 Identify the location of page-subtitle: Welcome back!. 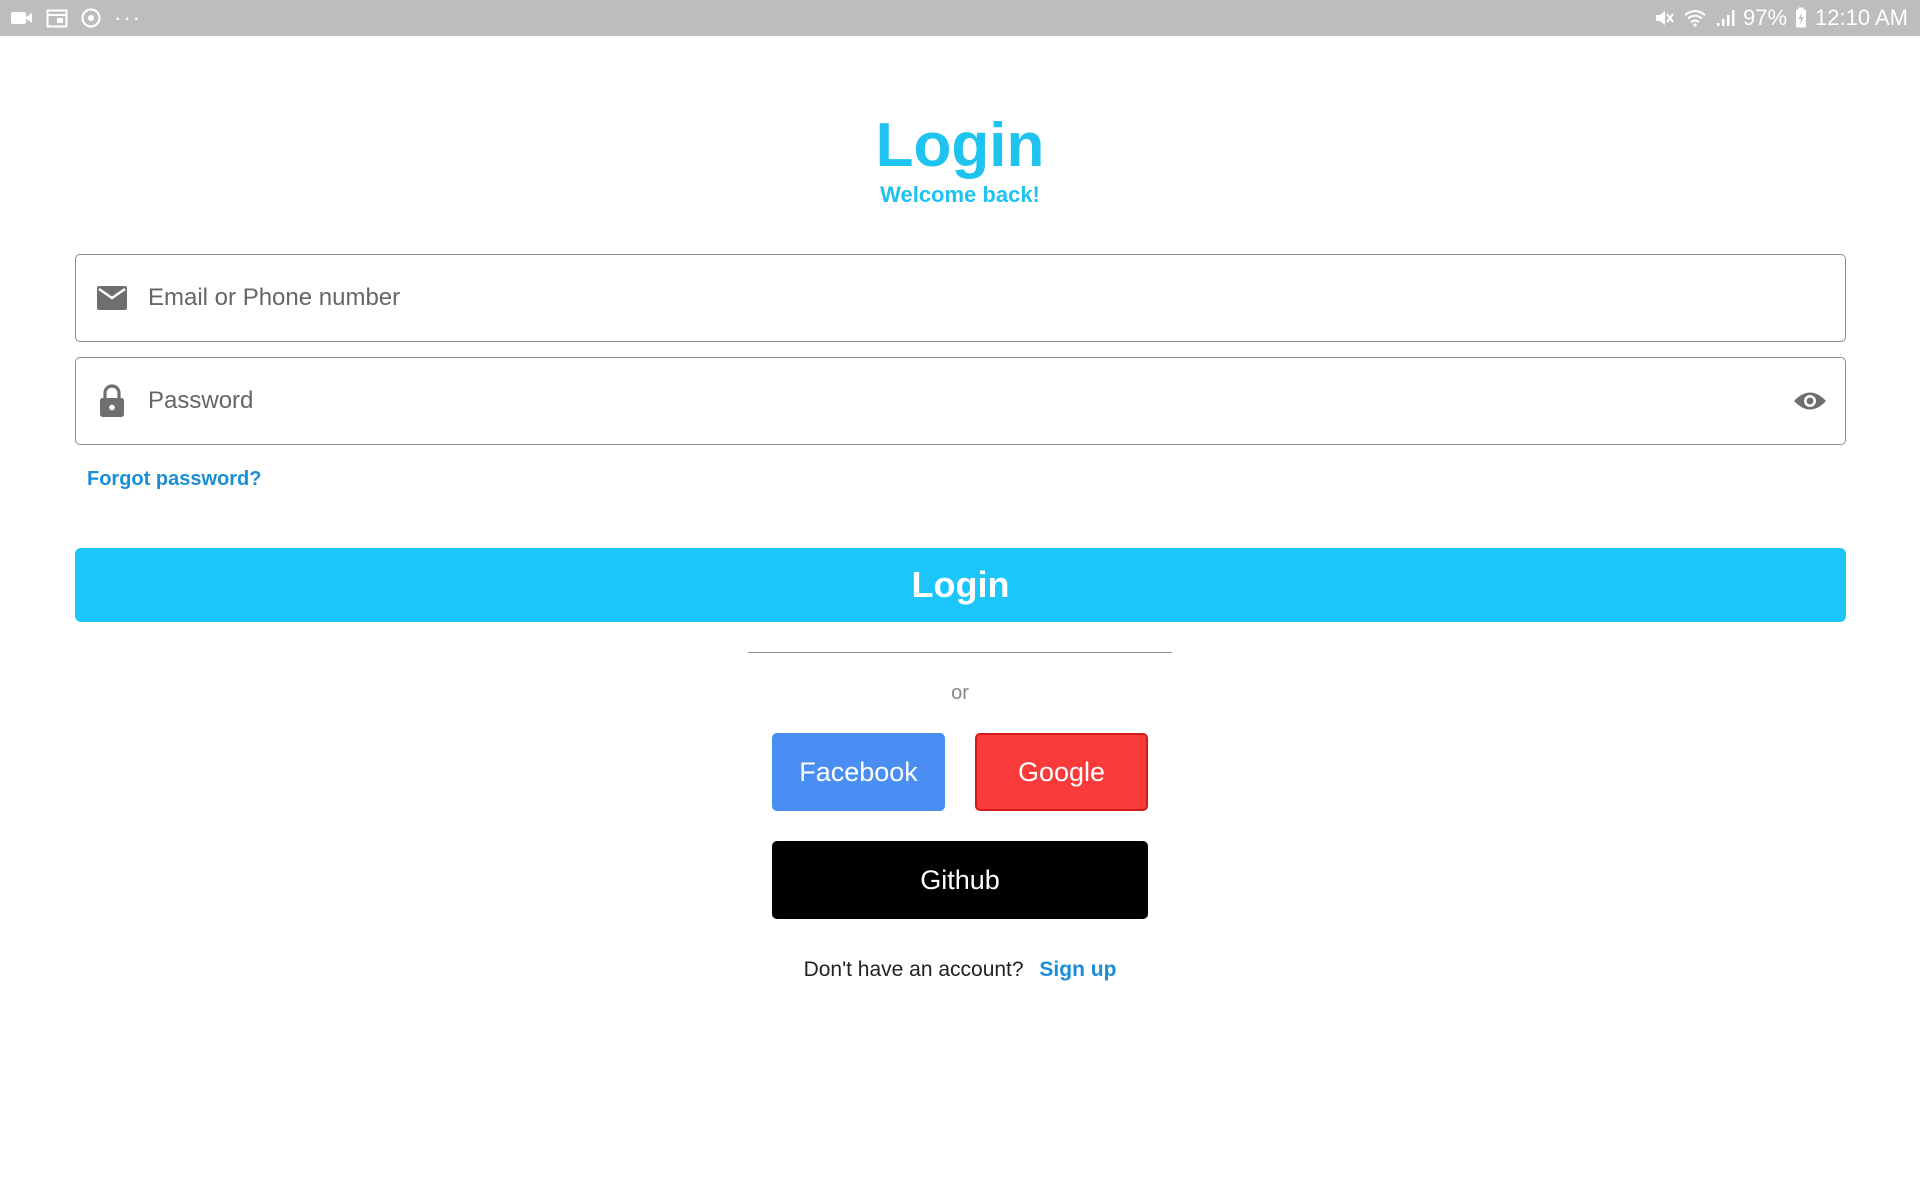
(960, 194).